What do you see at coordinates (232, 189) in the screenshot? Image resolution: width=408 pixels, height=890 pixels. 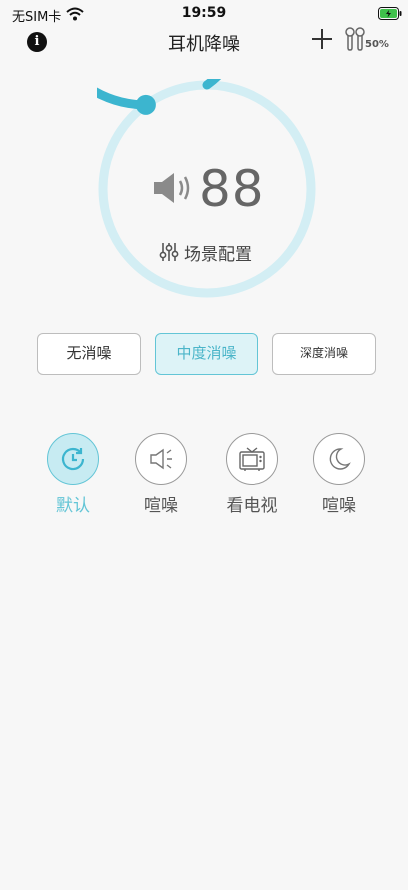 I see `volume-value: 88` at bounding box center [232, 189].